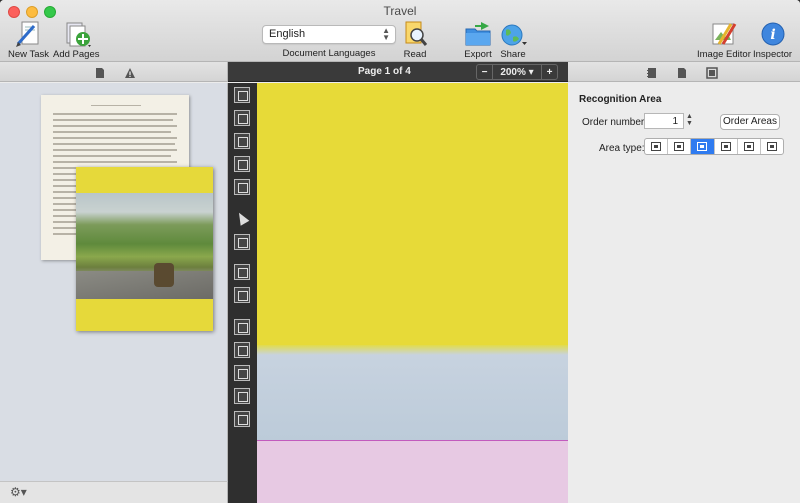 This screenshot has height=503, width=800. I want to click on draw-background-picture-tool-icon, so click(242, 164).